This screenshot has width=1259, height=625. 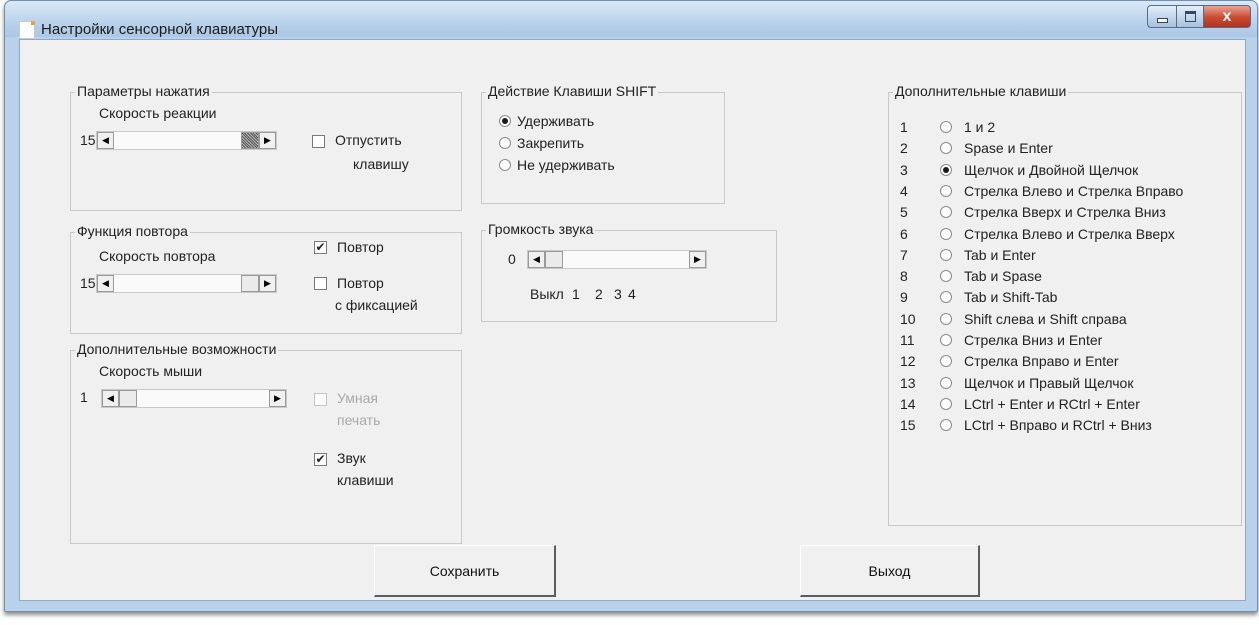 What do you see at coordinates (186, 140) in the screenshot?
I see `press-speed-scrollbar: ◀ ▶` at bounding box center [186, 140].